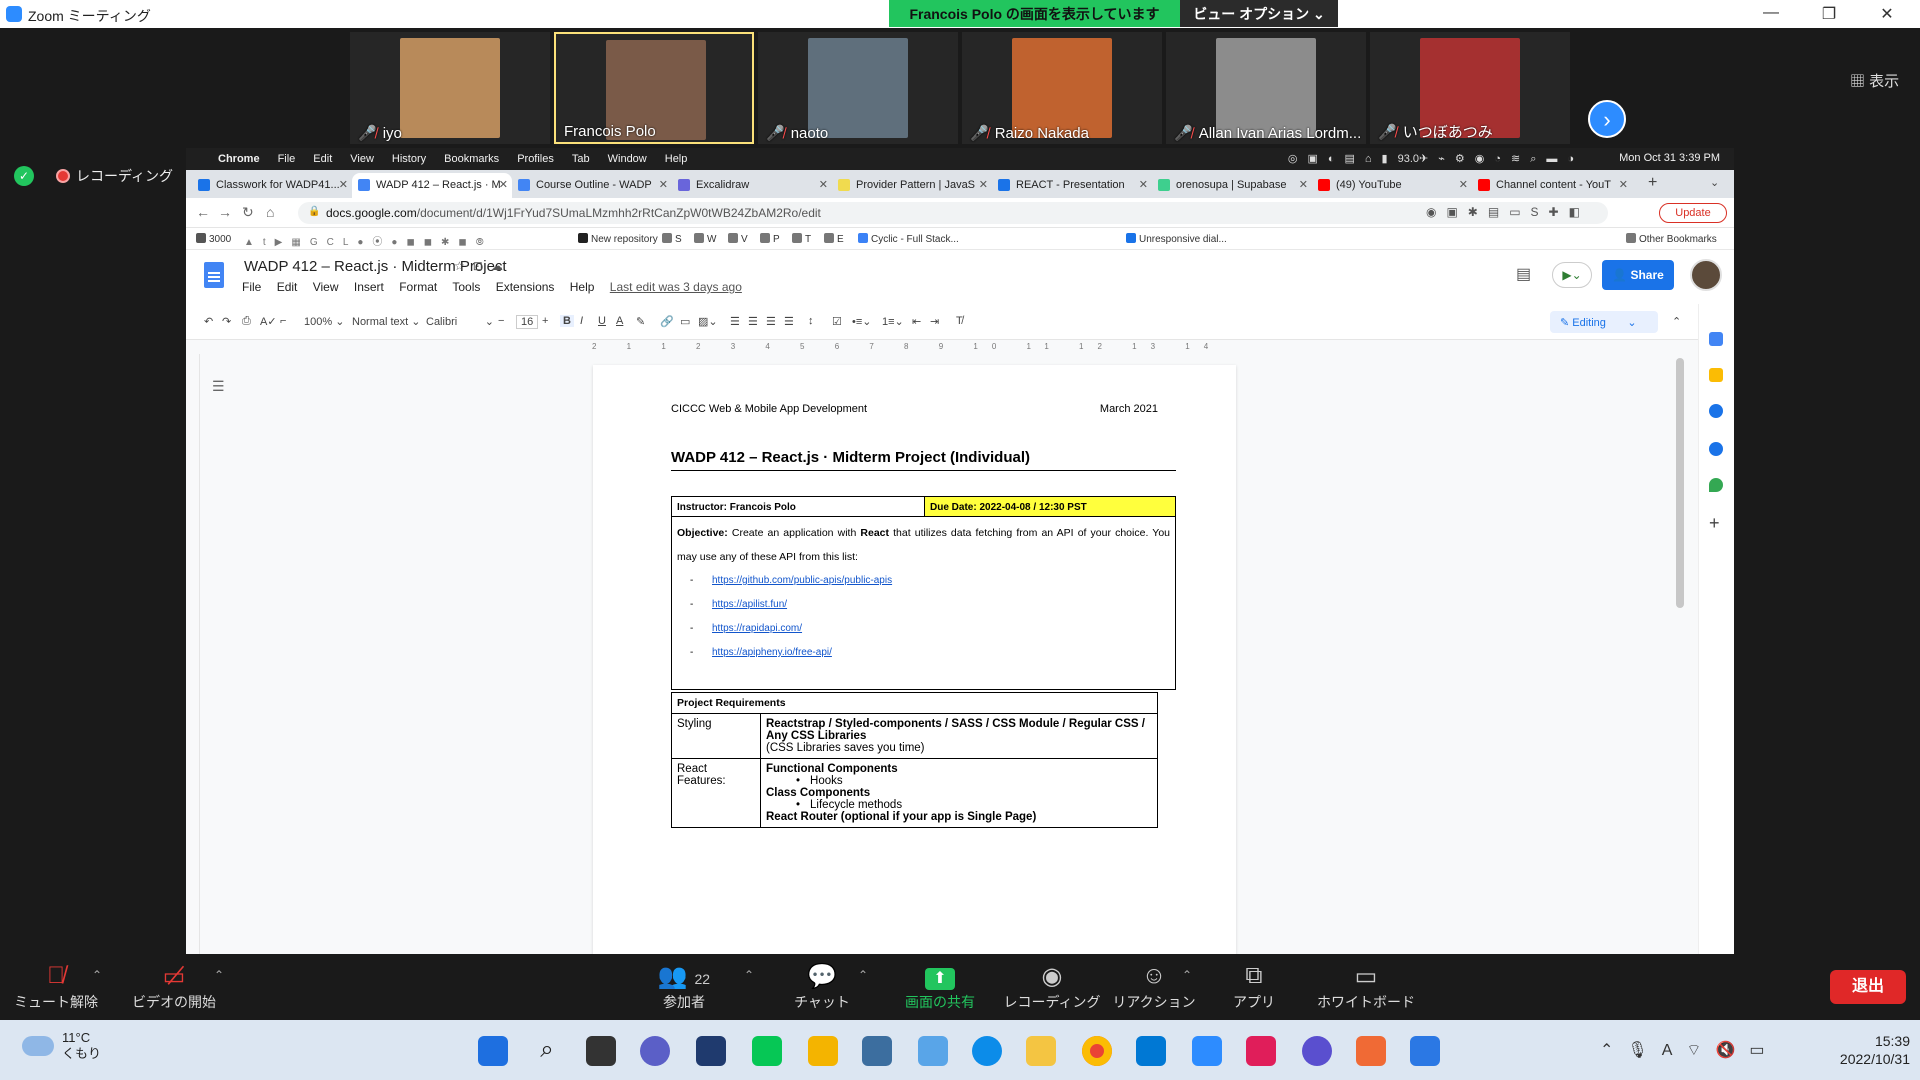  What do you see at coordinates (1680, 483) in the screenshot?
I see `scrollbar-thumb` at bounding box center [1680, 483].